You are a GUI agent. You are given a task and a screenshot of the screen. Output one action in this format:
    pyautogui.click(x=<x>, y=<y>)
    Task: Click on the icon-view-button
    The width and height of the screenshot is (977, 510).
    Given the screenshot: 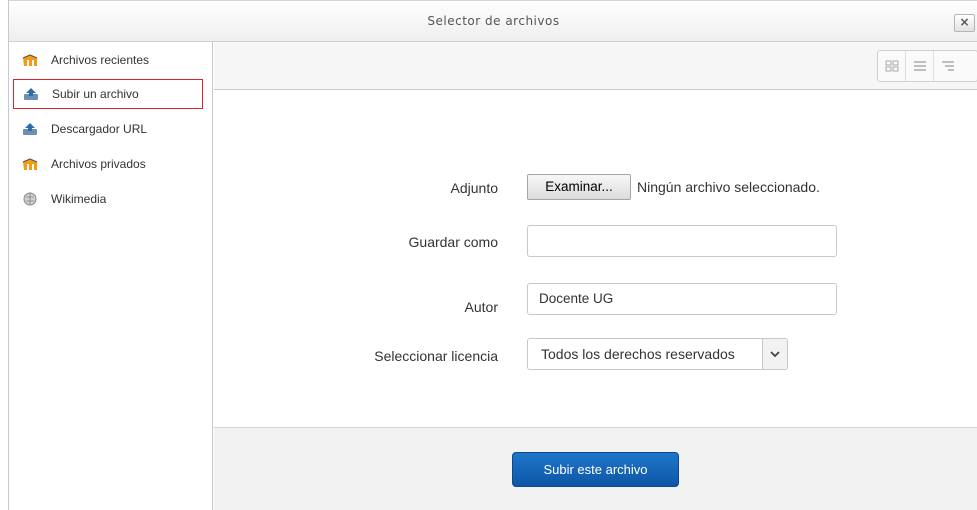 What is the action you would take?
    pyautogui.click(x=892, y=66)
    